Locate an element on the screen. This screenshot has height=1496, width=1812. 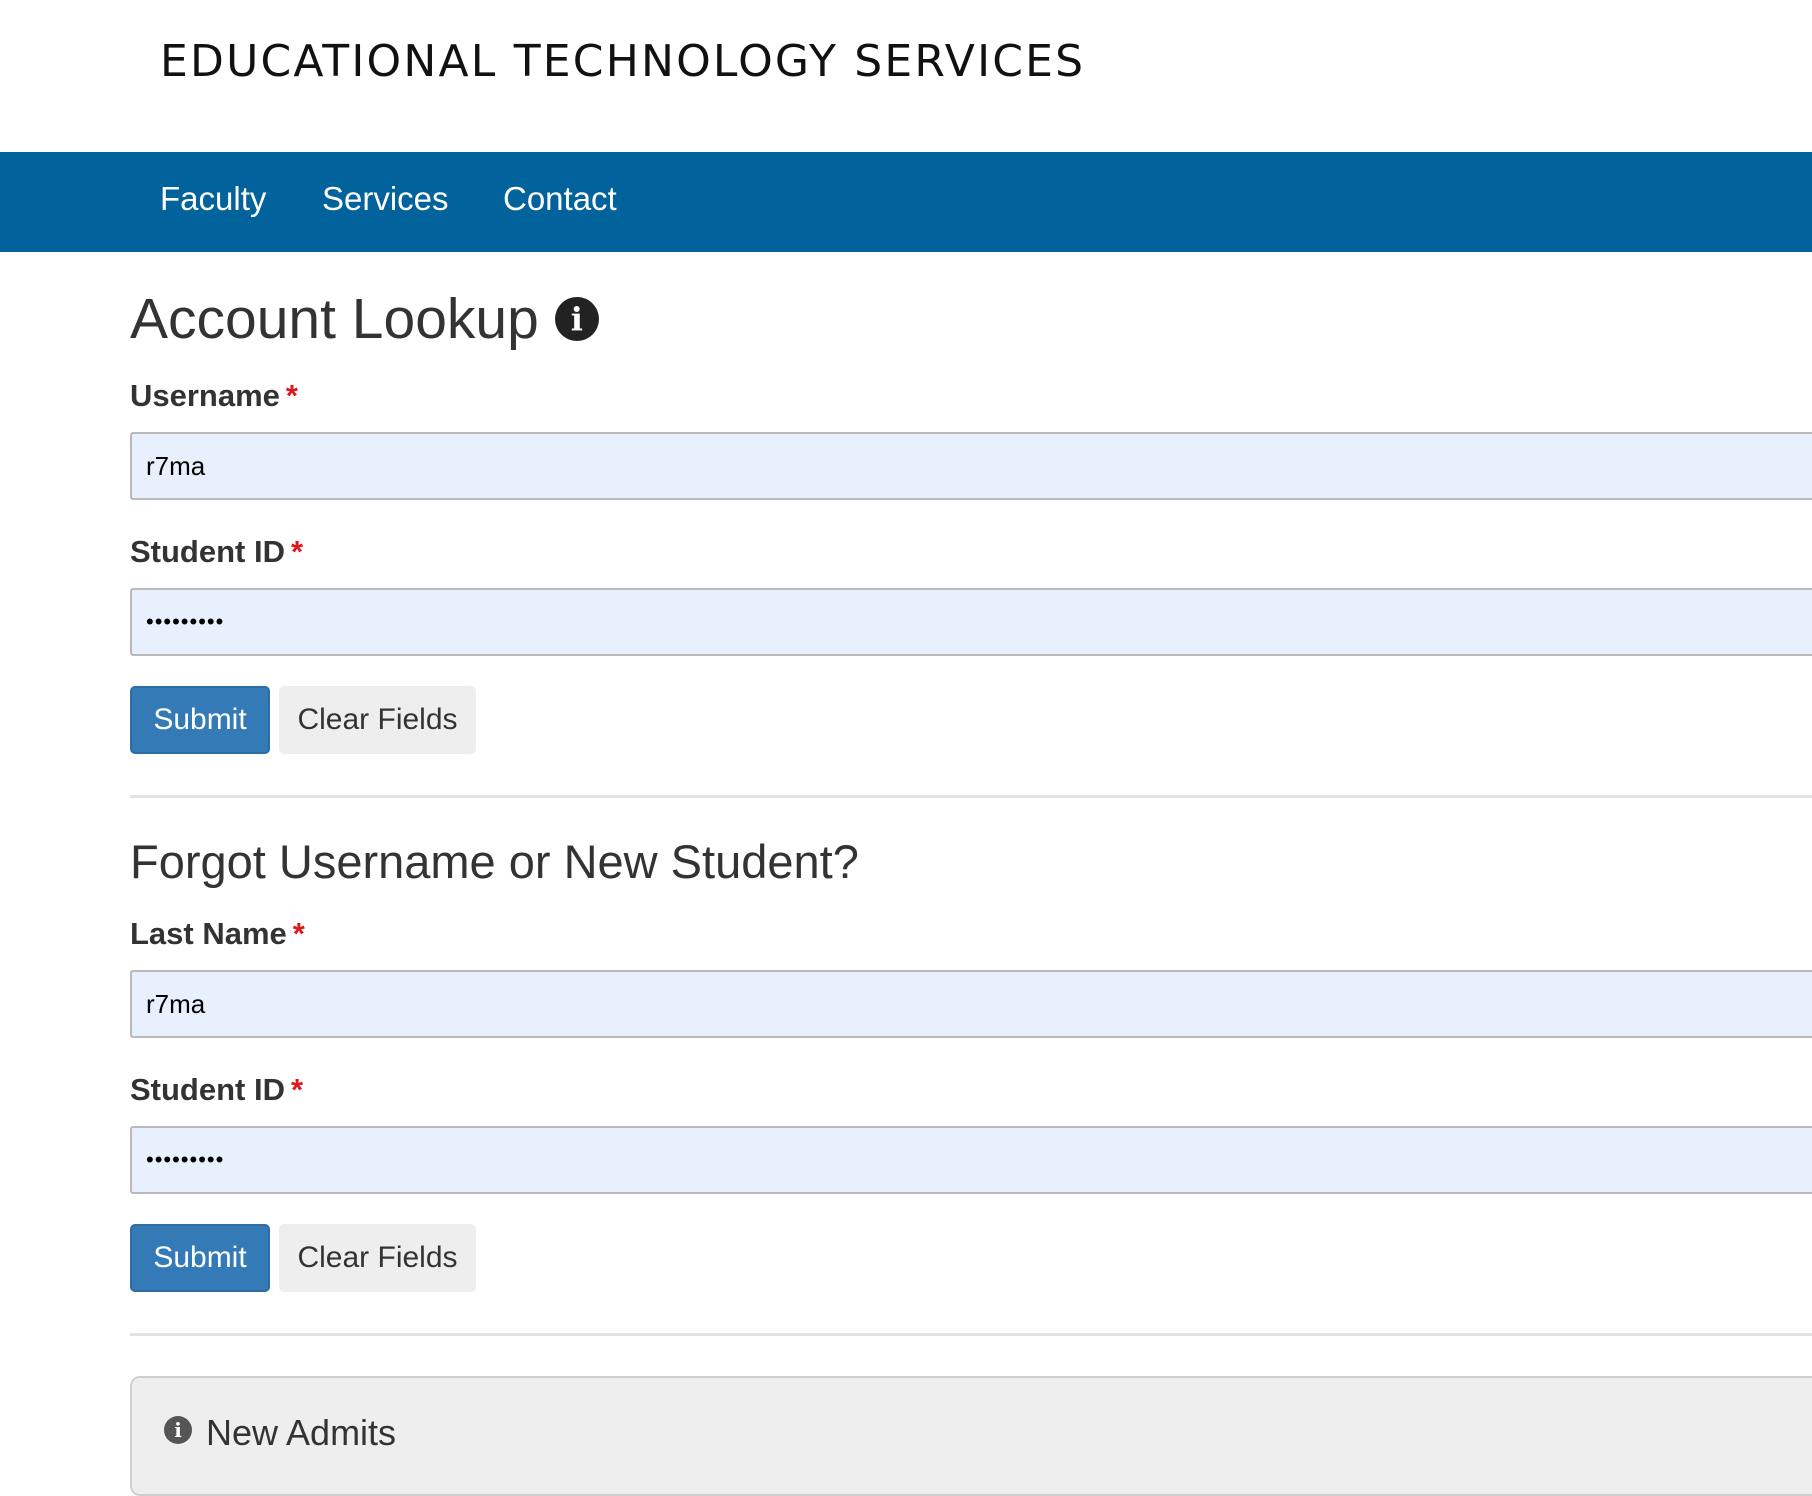
username-label-text: Username is located at coordinates (205, 395).